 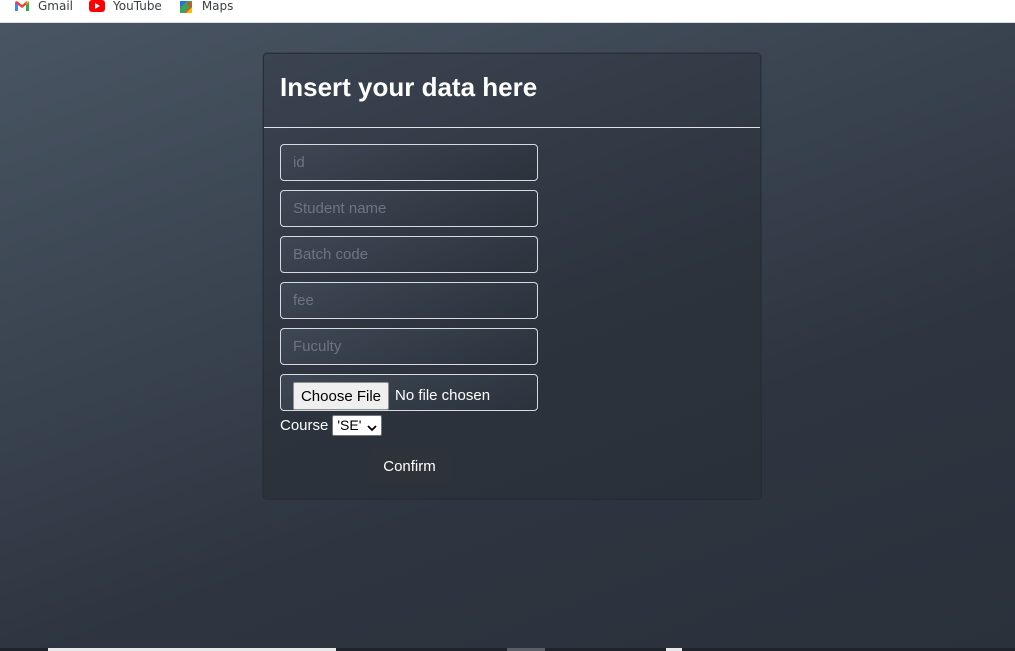 I want to click on youtube-icon, so click(x=97, y=6).